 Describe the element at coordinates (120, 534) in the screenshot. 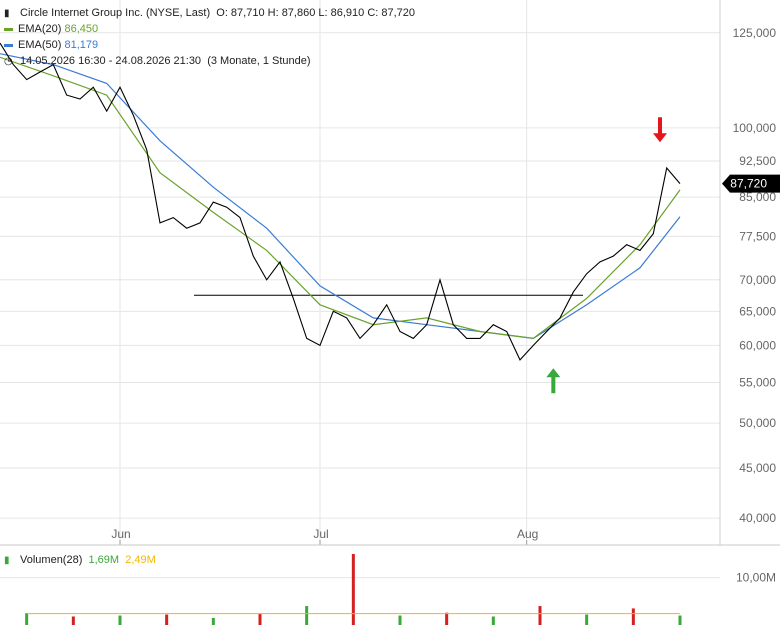

I see `x-tick-label: Jun` at that location.